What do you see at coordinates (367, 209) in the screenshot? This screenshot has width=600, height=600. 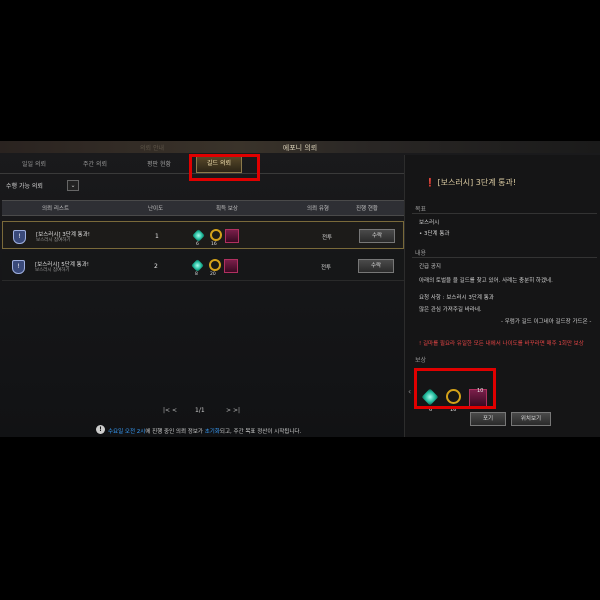 I see `header-progress: 진행 현황` at bounding box center [367, 209].